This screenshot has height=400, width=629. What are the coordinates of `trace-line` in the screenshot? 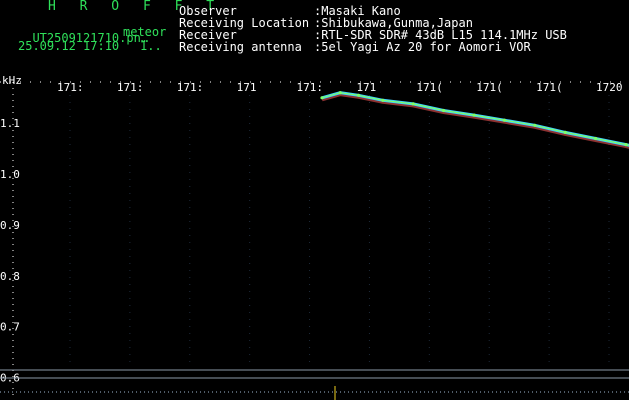 It's located at (475, 119).